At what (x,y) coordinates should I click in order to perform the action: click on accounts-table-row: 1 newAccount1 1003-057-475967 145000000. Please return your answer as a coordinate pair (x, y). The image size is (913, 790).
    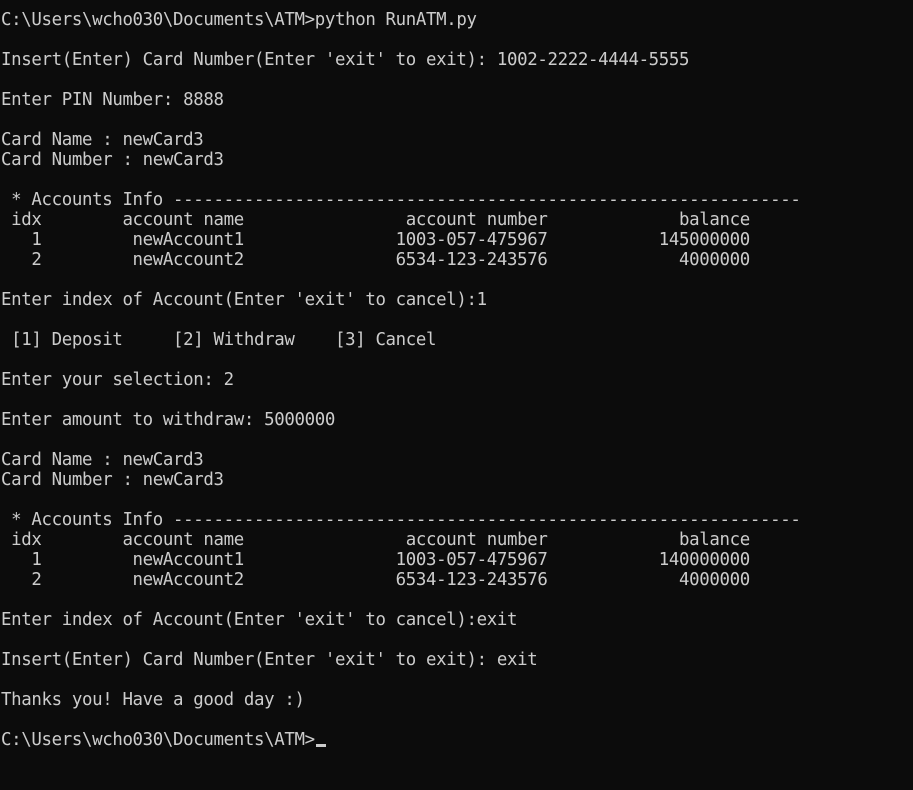
    Looking at the image, I should click on (375, 240).